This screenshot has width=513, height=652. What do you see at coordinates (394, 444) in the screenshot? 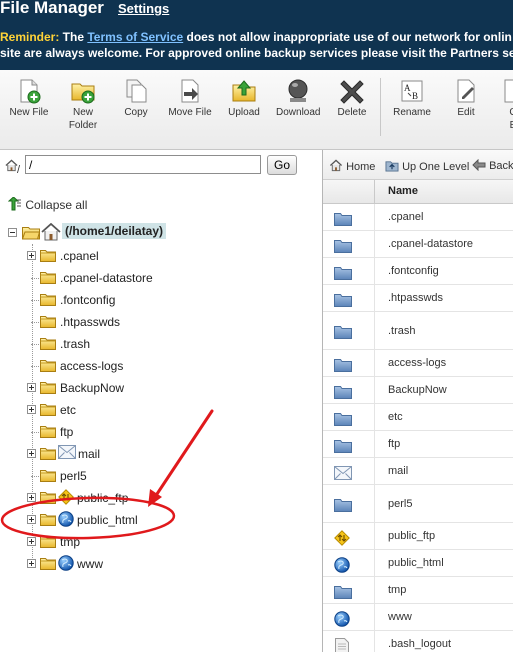
I see `file-name: ftp` at bounding box center [394, 444].